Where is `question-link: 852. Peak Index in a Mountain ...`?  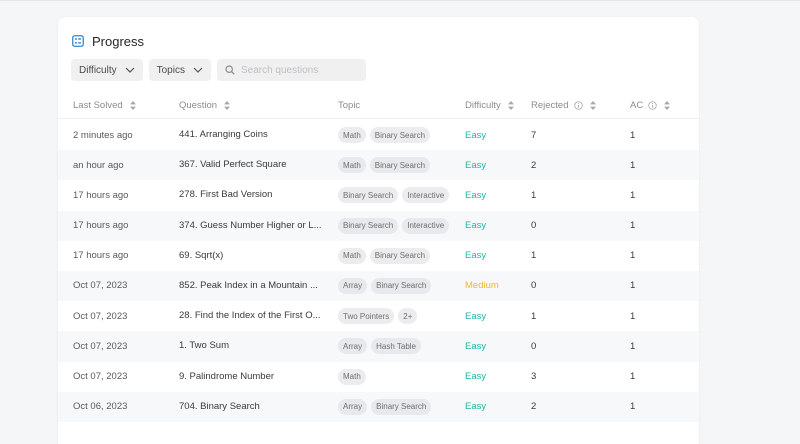 question-link: 852. Peak Index in a Mountain ... is located at coordinates (251, 286).